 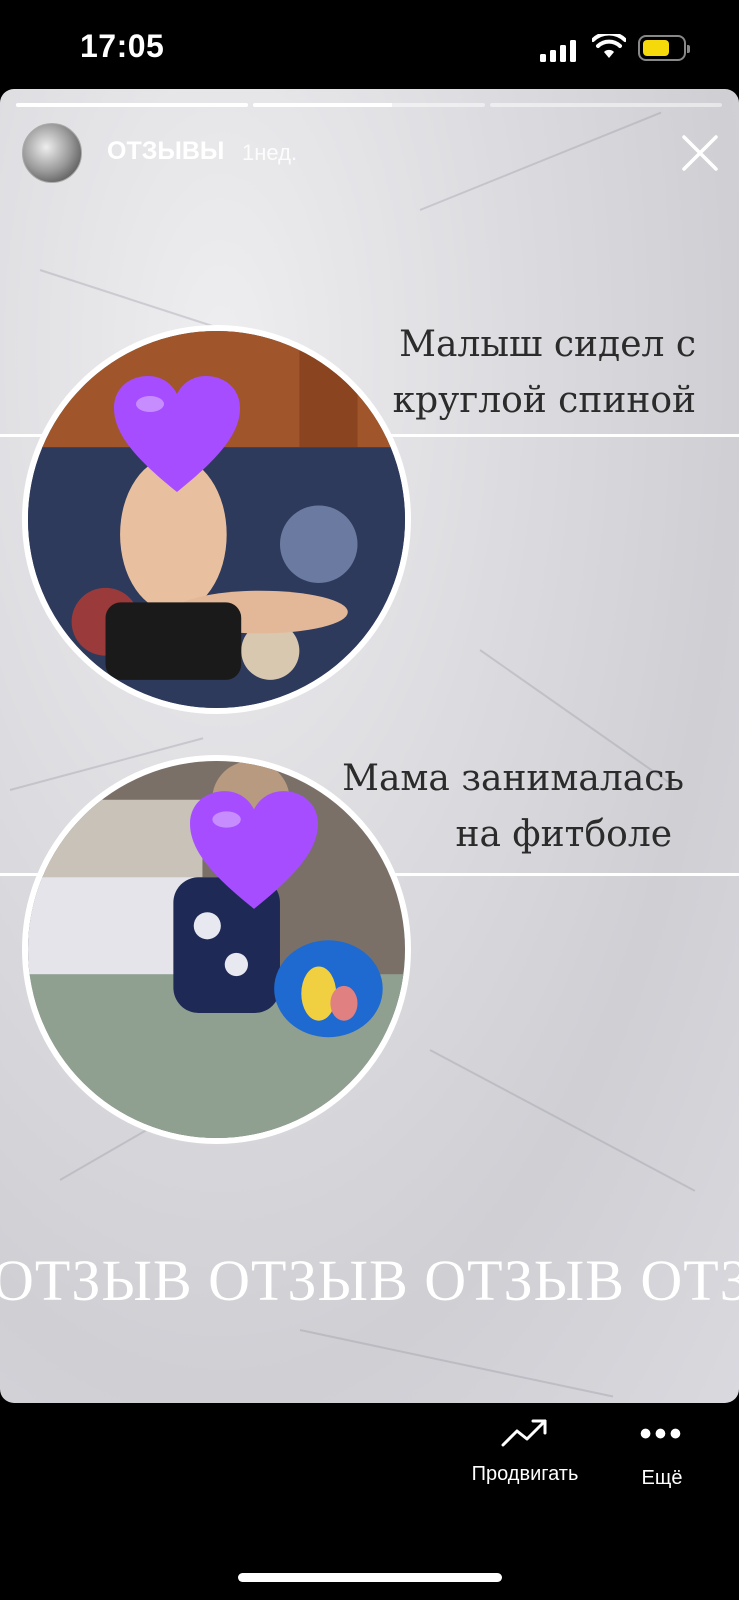 What do you see at coordinates (664, 48) in the screenshot?
I see `battery-icon` at bounding box center [664, 48].